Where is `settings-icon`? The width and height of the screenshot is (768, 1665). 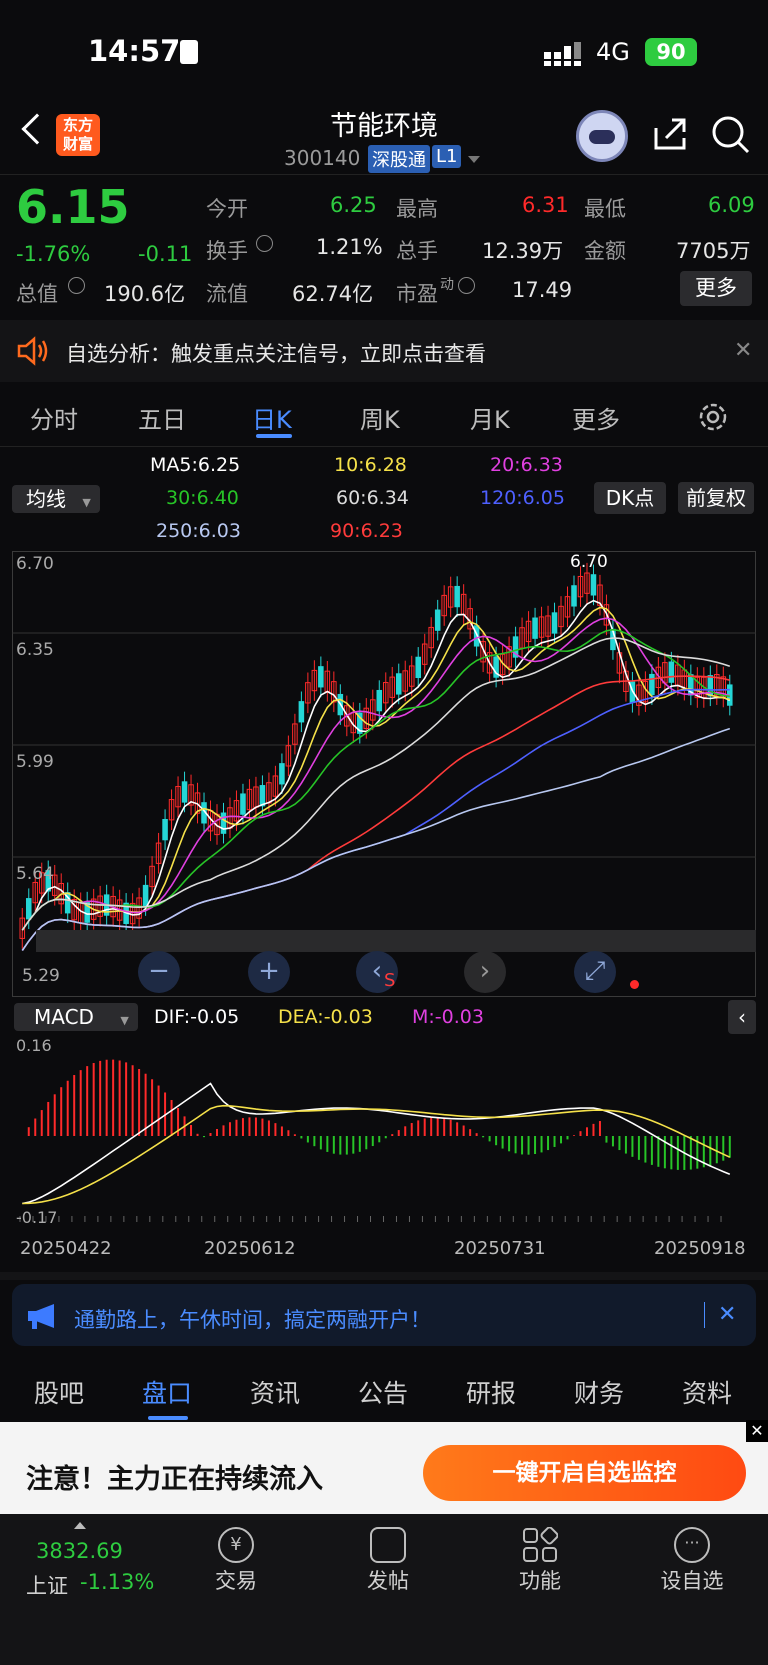 settings-icon is located at coordinates (713, 417).